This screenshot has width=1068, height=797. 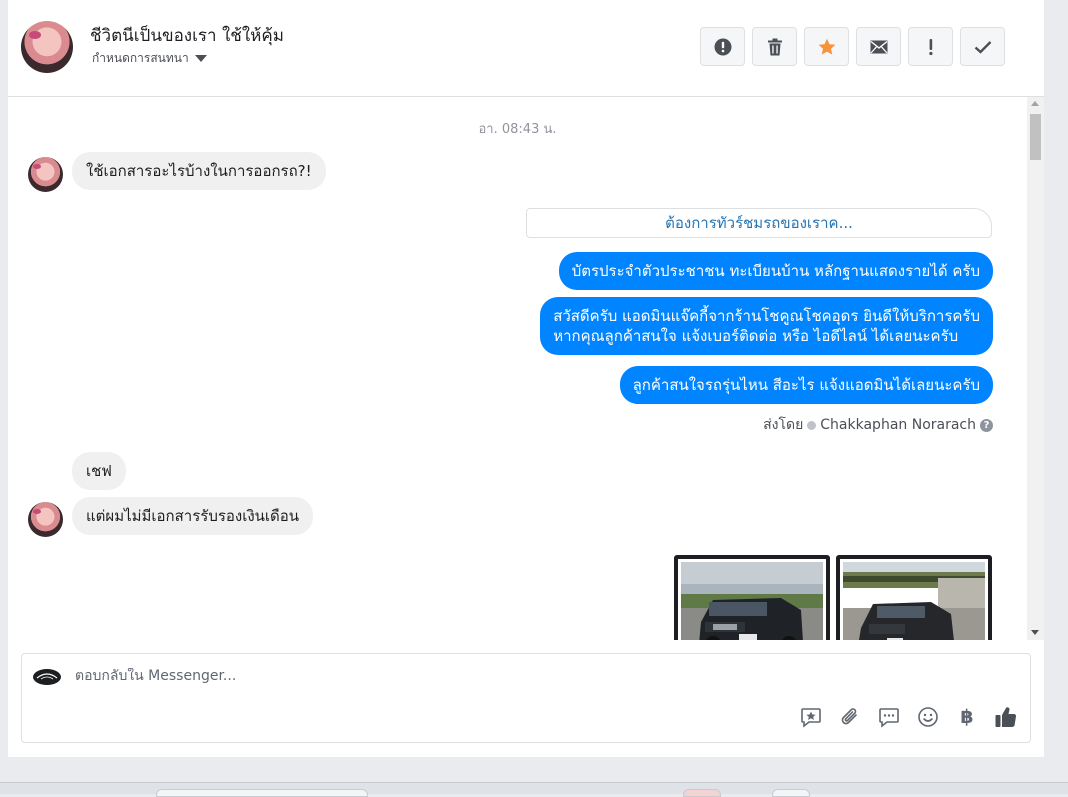 I want to click on reply-composer: ฿, so click(x=526, y=698).